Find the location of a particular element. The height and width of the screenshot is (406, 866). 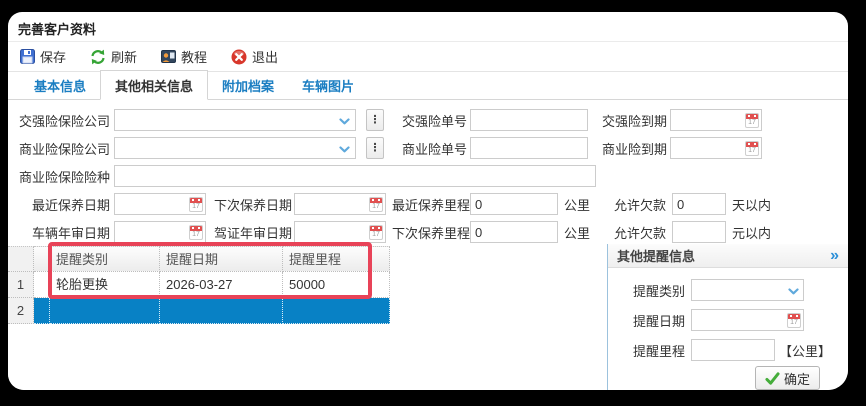

form-row-compulsory: 交强险保险公司 ⋮ 交强险单号 交强险到期 17 is located at coordinates (431, 120).